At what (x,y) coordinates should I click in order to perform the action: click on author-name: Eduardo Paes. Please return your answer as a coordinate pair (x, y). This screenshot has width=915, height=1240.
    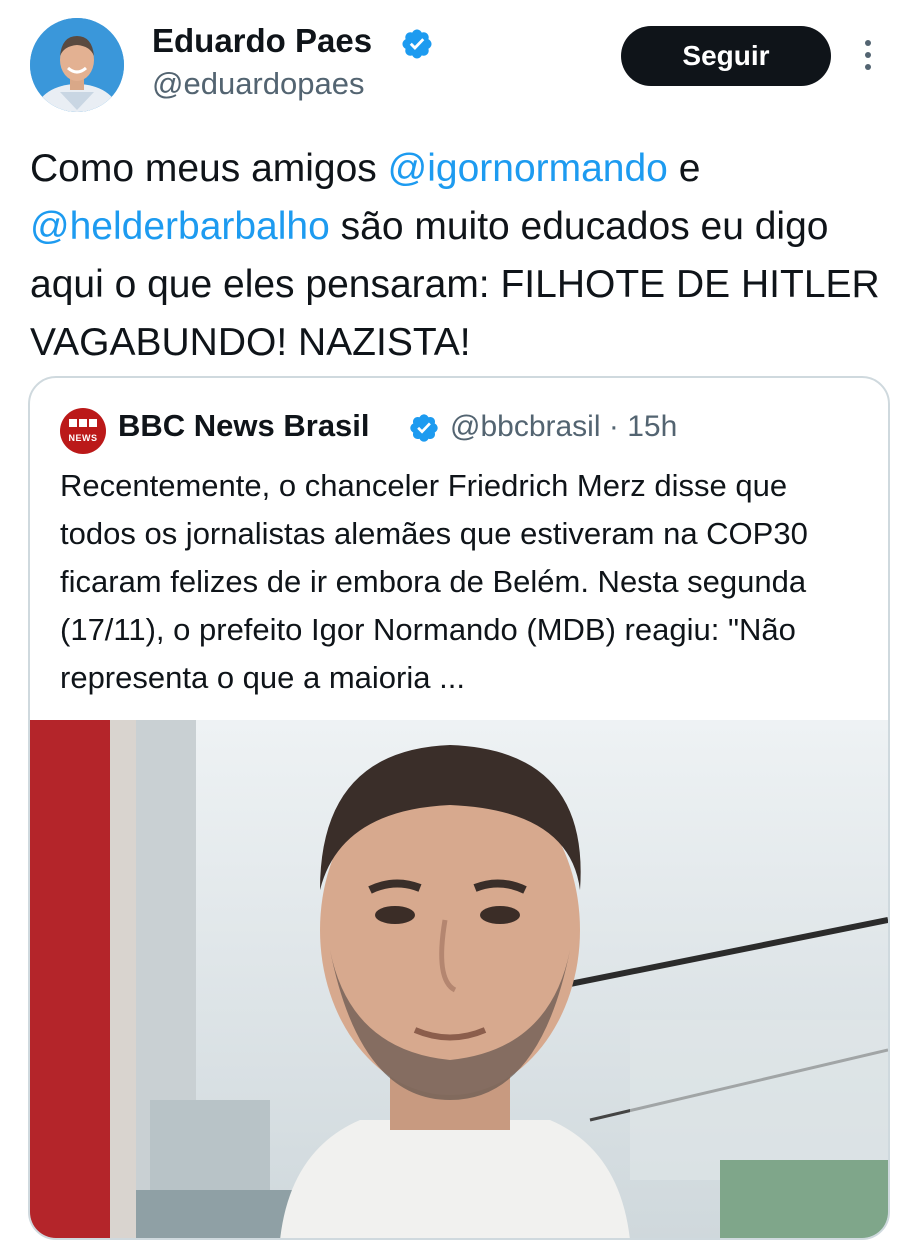
    Looking at the image, I should click on (262, 41).